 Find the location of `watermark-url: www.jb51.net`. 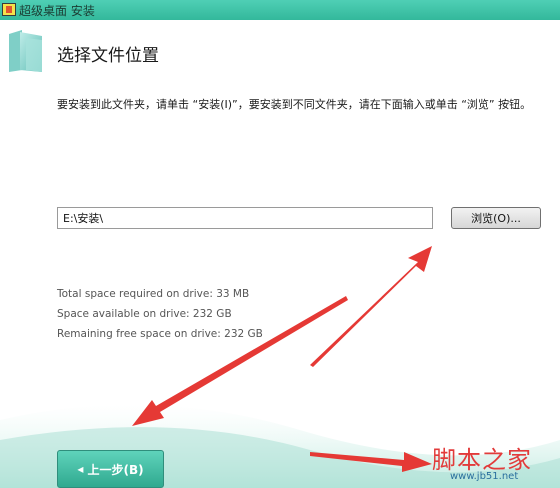

watermark-url: www.jb51.net is located at coordinates (484, 476).